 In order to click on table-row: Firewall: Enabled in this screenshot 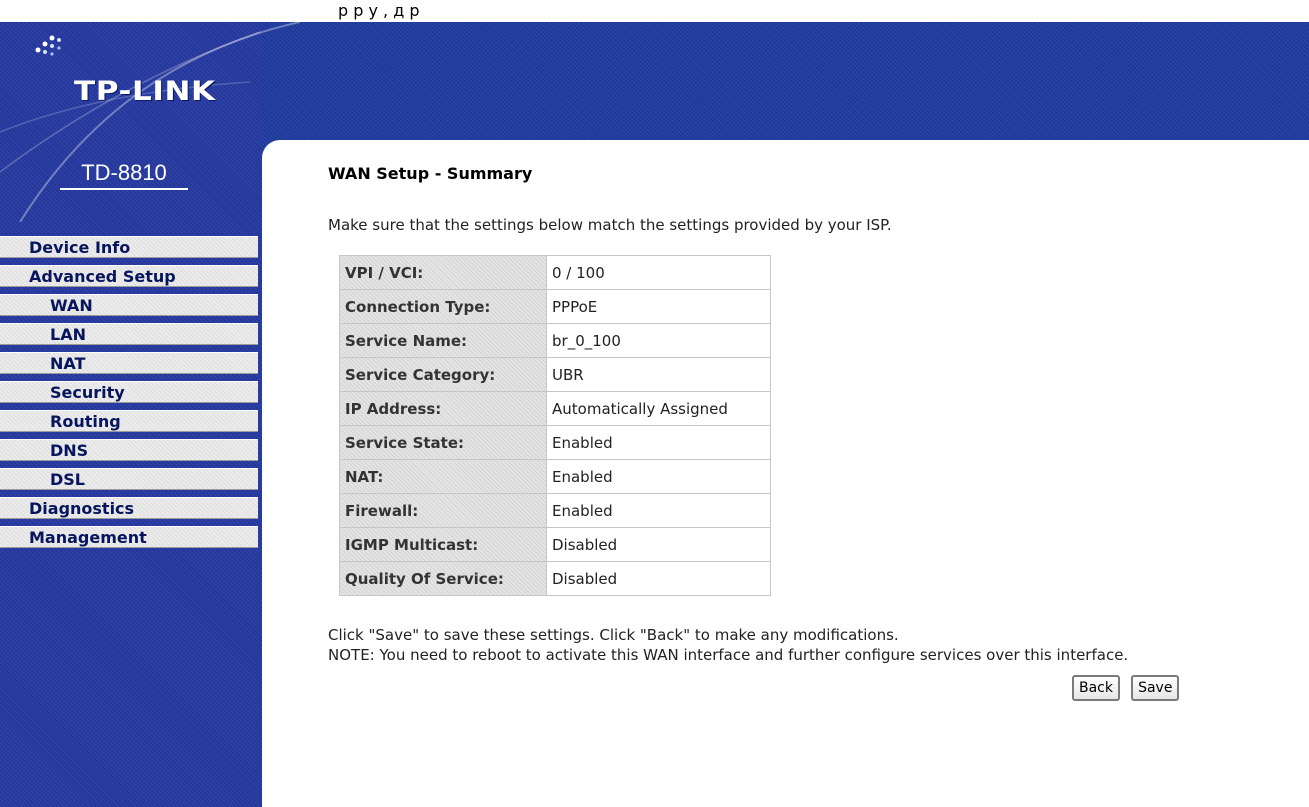, I will do `click(555, 510)`.